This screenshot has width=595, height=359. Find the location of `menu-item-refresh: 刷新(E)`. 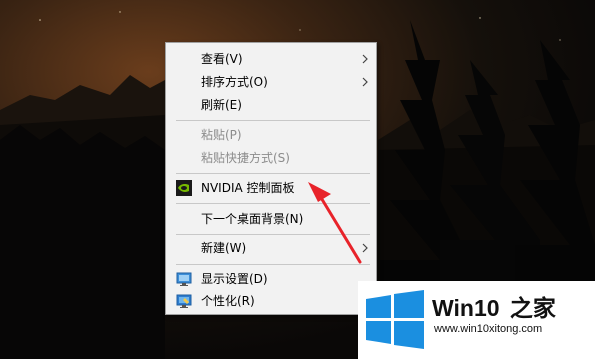

menu-item-refresh: 刷新(E) is located at coordinates (271, 105).